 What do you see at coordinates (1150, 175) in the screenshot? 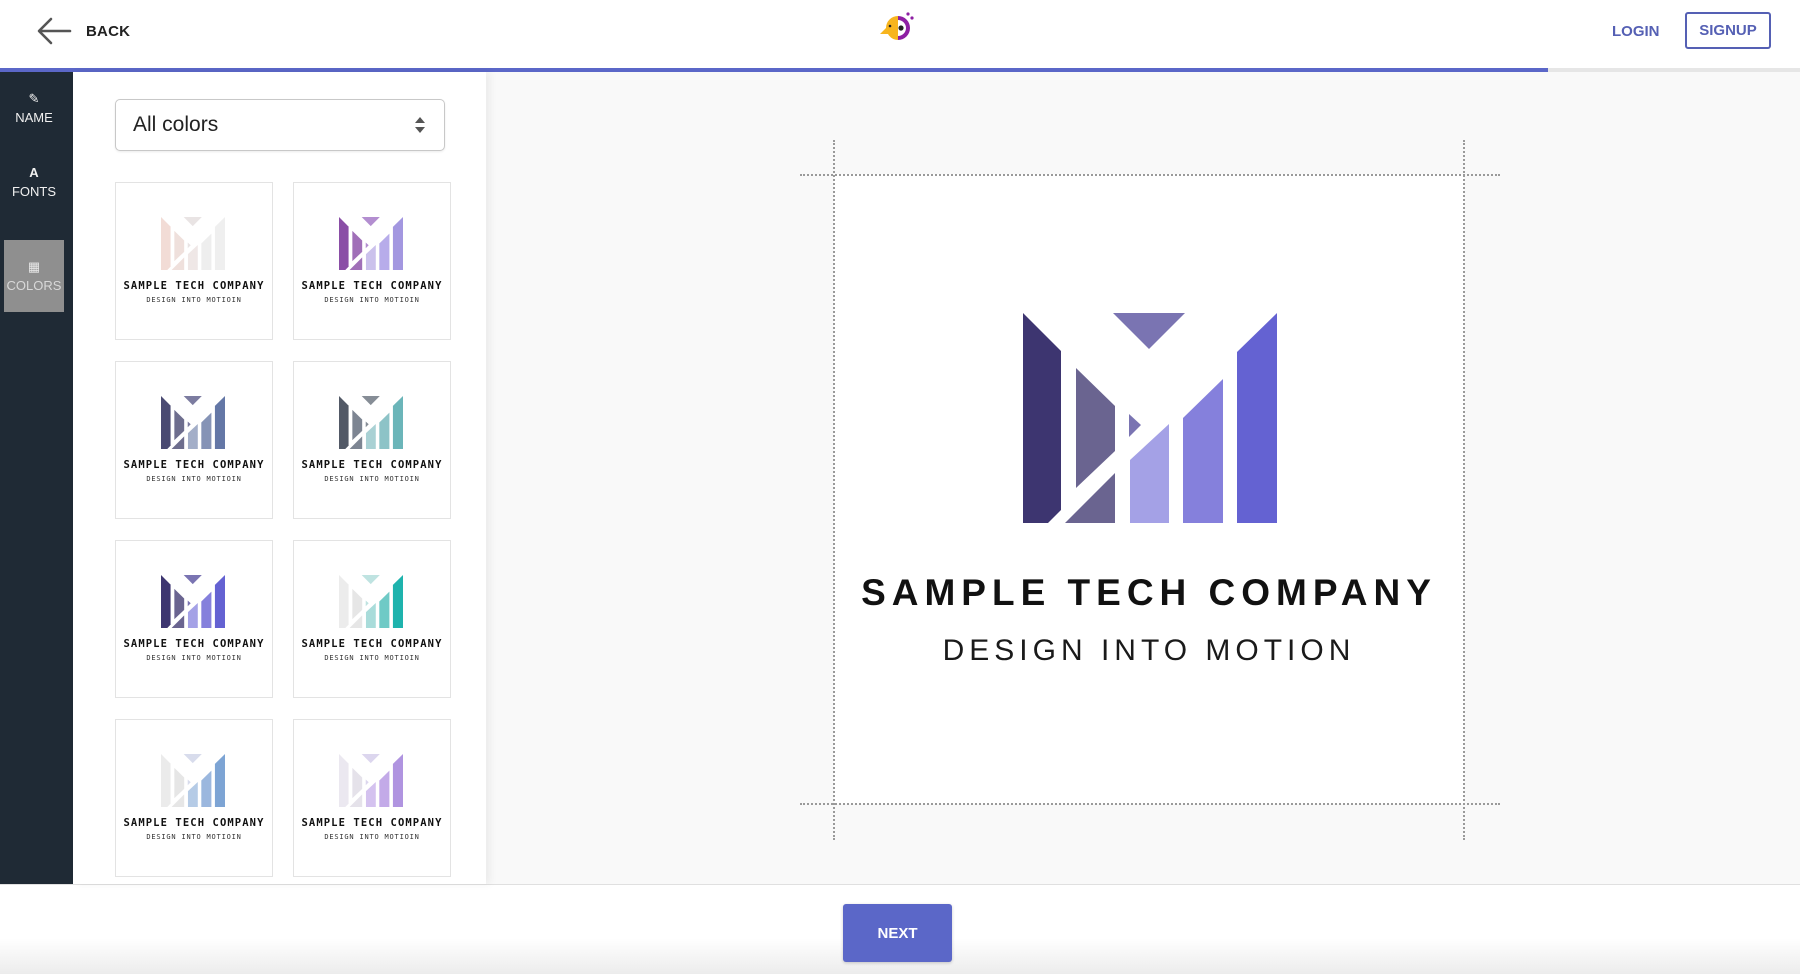
I see `guide-line-top` at bounding box center [1150, 175].